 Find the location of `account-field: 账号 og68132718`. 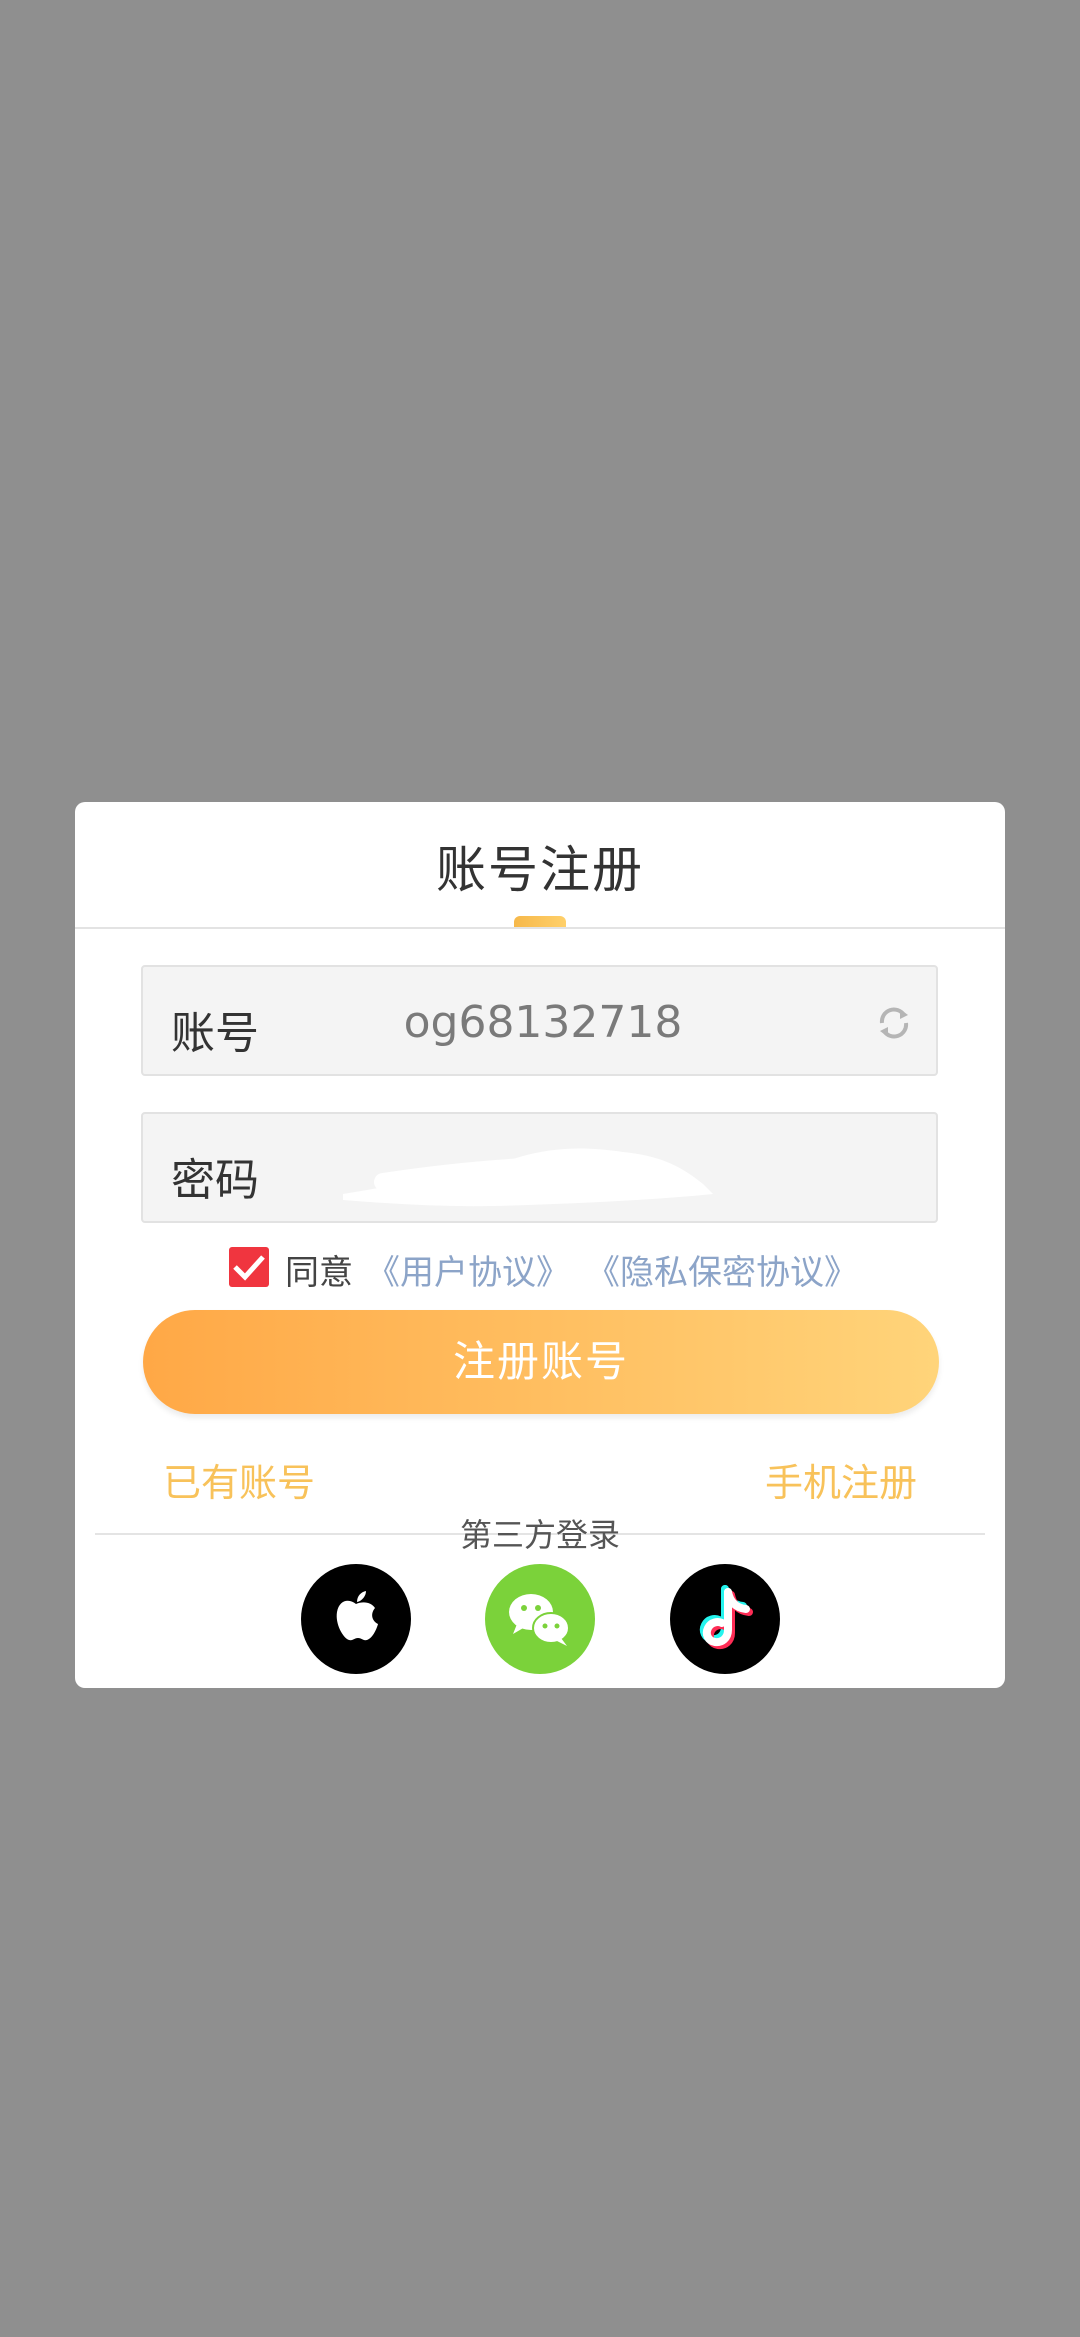

account-field: 账号 og68132718 is located at coordinates (539, 1020).